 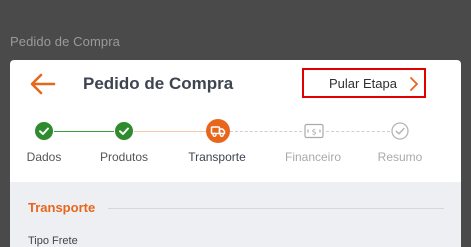 I want to click on step-label-produtos: Produtos, so click(x=124, y=157).